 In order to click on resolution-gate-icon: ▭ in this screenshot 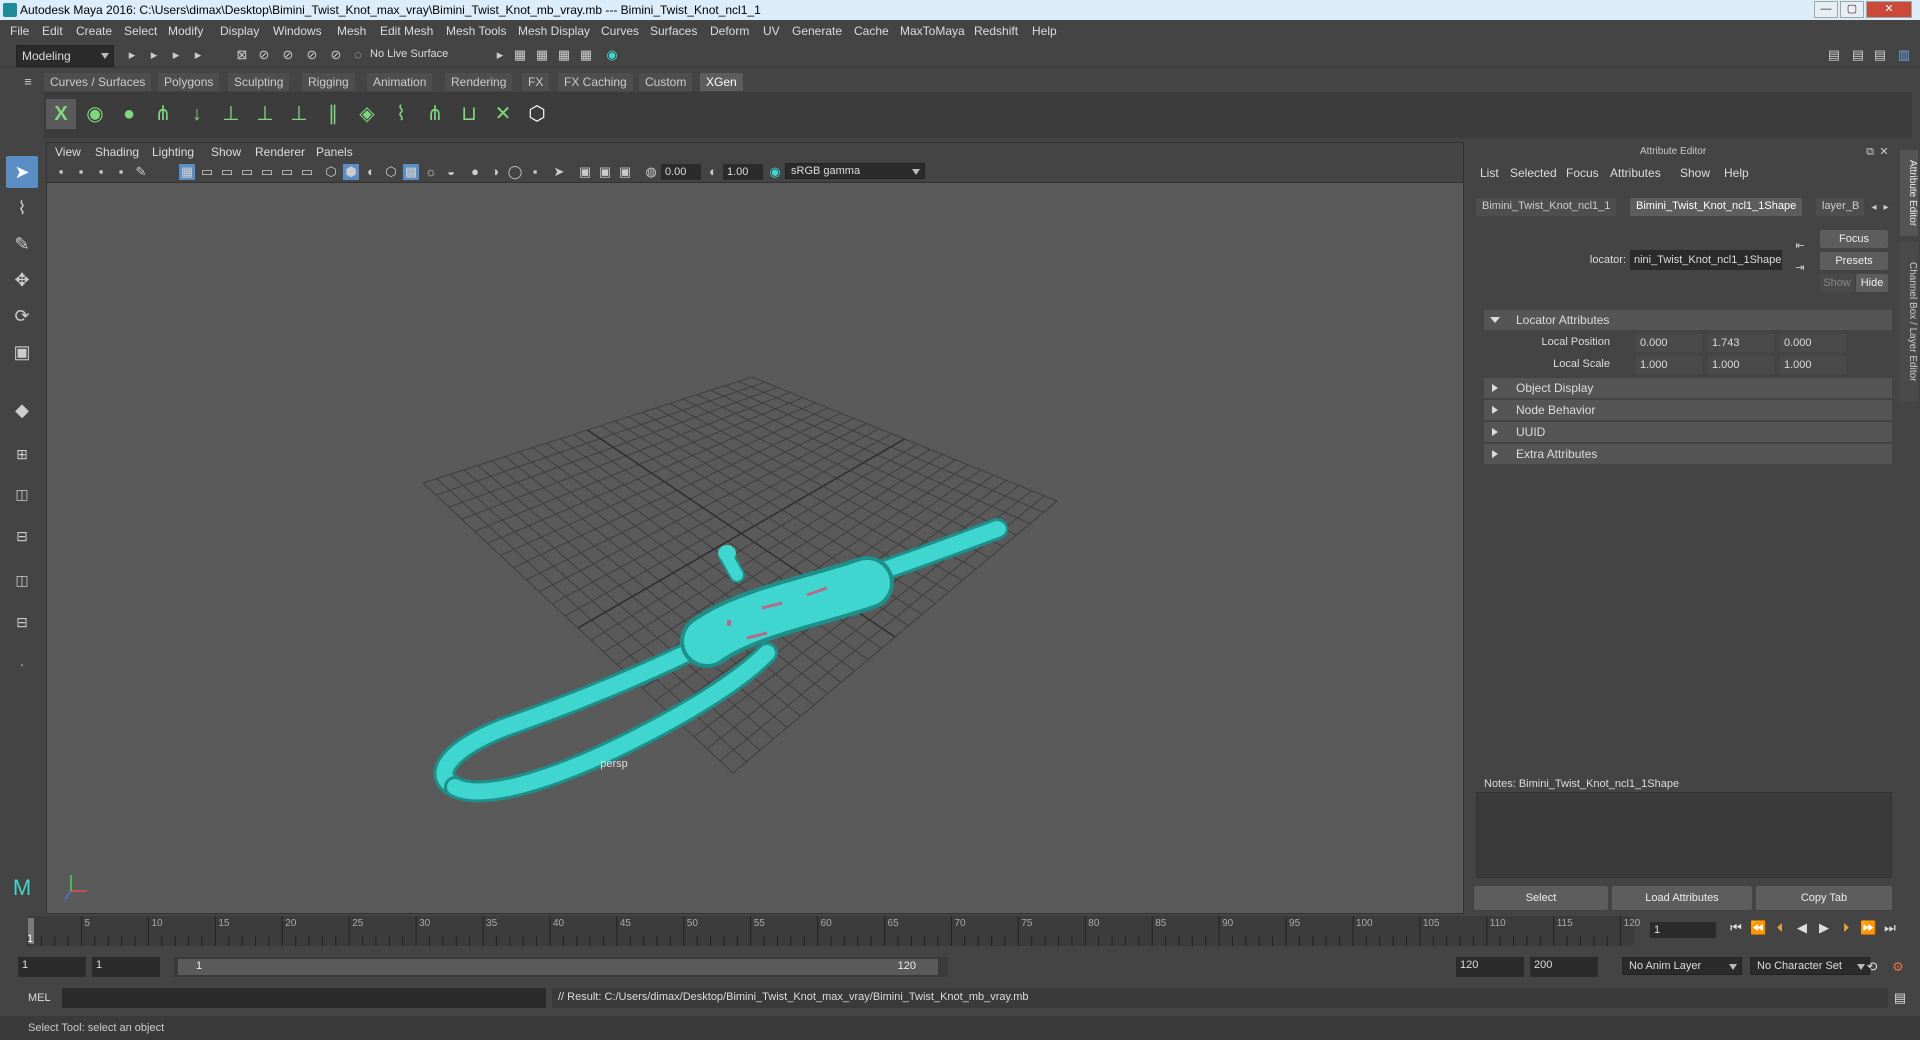, I will do `click(227, 172)`.